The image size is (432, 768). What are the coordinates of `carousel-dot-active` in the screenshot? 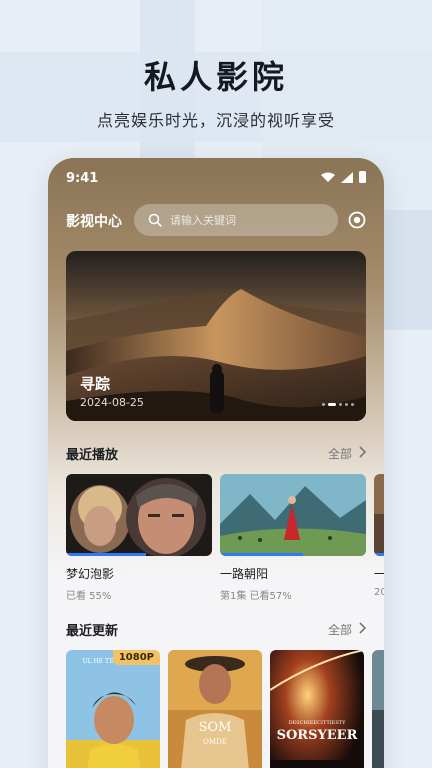 It's located at (332, 404).